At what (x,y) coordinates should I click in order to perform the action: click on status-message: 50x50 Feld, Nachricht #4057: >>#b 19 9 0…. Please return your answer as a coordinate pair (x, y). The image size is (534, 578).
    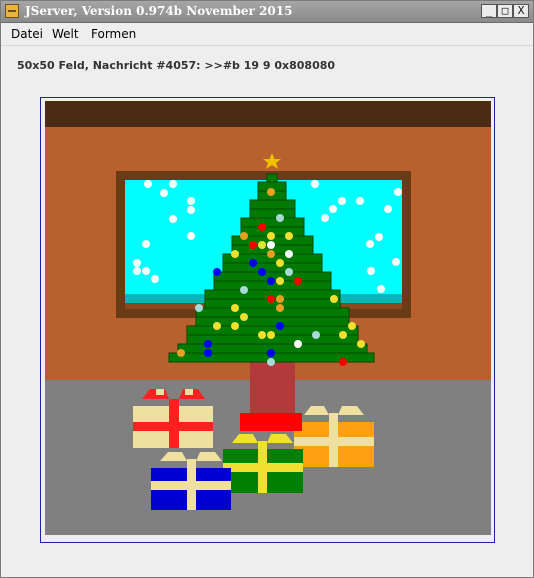
    Looking at the image, I should click on (176, 65).